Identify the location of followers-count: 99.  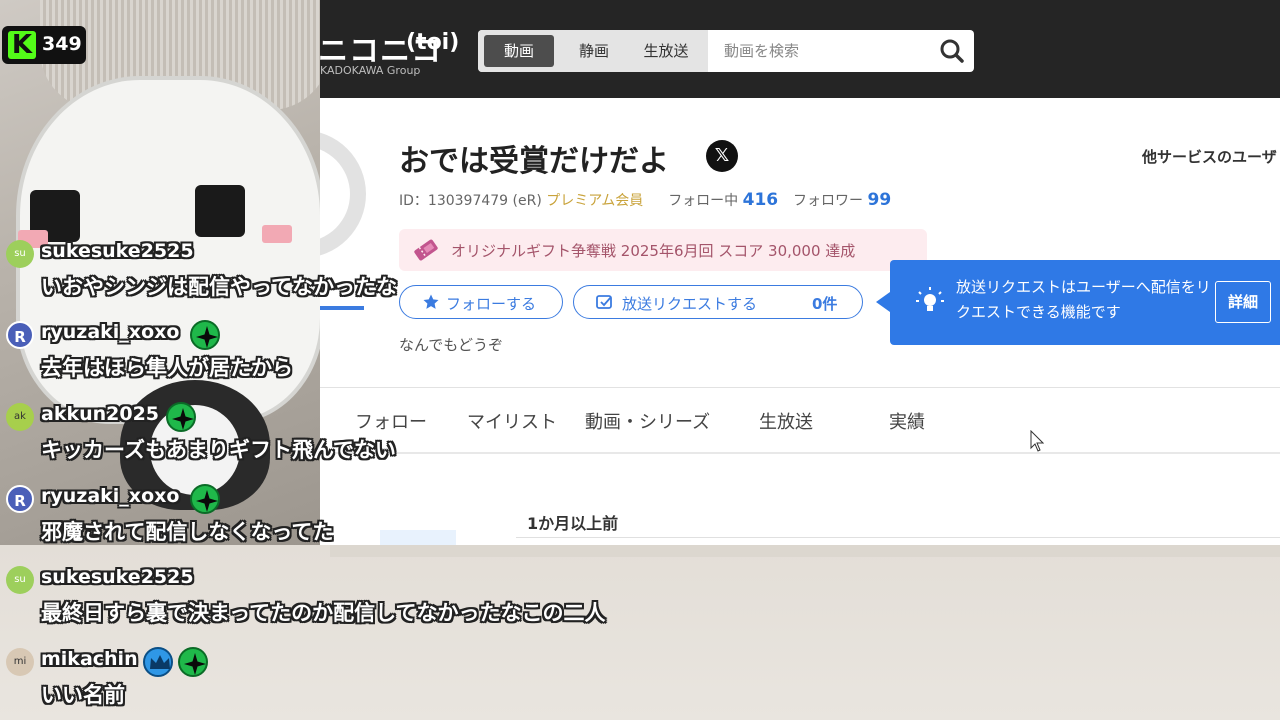
(880, 200).